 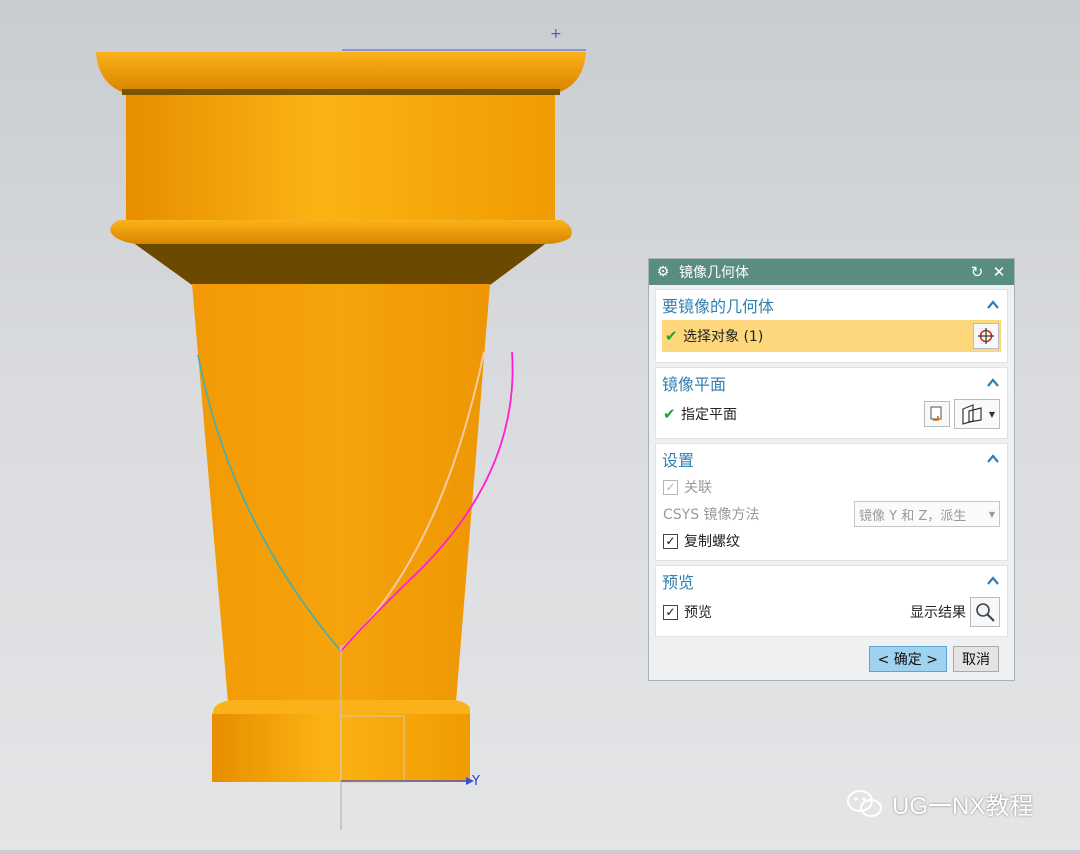 What do you see at coordinates (698, 613) in the screenshot?
I see `preview-label: 预览` at bounding box center [698, 613].